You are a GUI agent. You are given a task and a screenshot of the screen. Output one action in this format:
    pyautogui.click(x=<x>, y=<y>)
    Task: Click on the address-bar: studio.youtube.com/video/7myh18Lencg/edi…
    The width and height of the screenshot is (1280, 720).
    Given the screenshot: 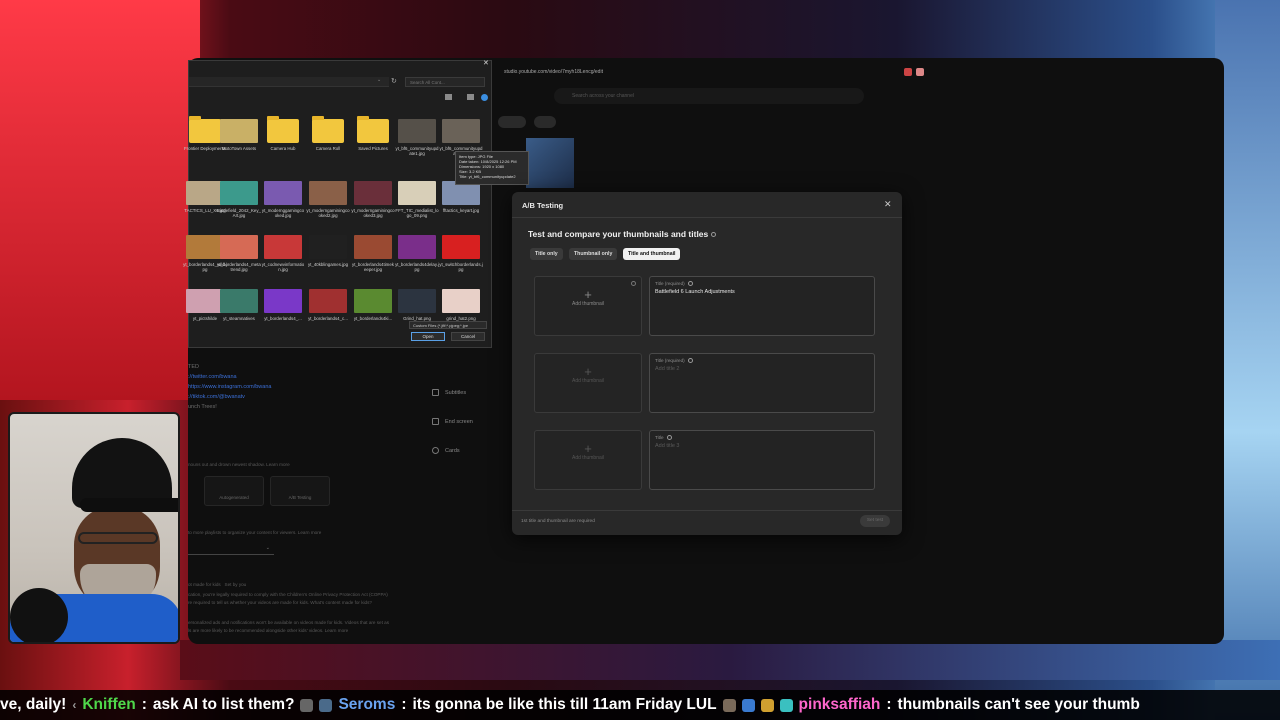 What is the action you would take?
    pyautogui.click(x=553, y=72)
    